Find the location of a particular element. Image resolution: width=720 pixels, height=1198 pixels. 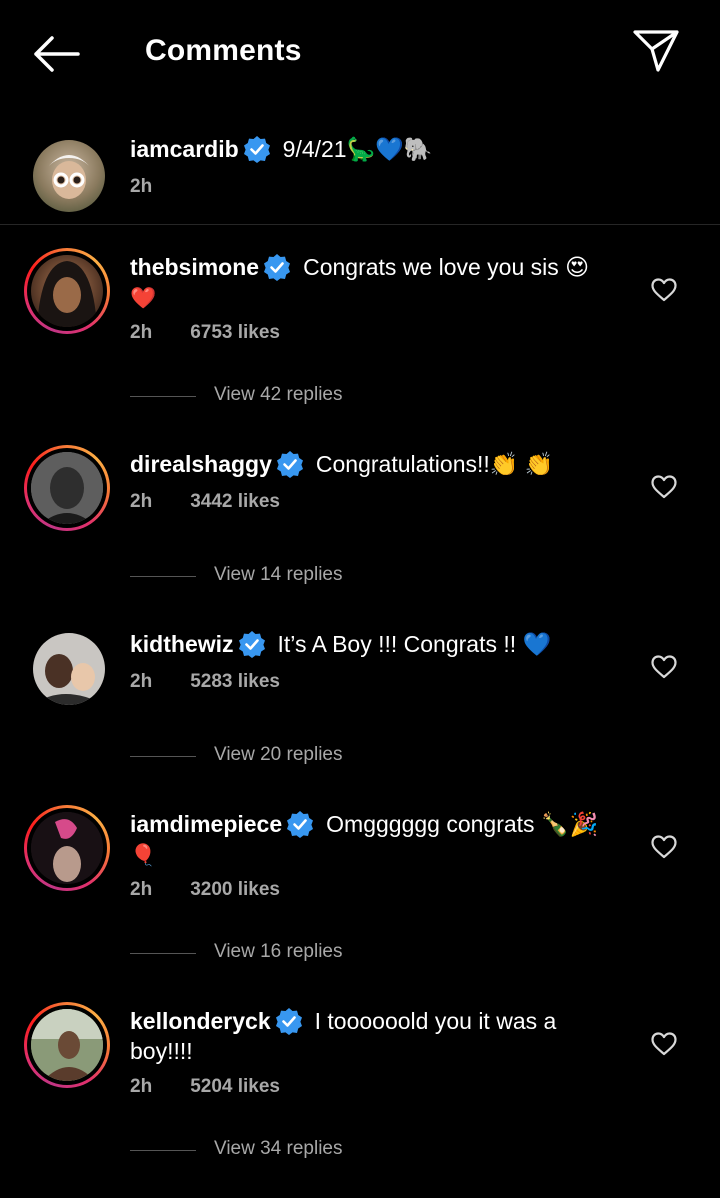

comment-text: Congrats we love you sis 😍 is located at coordinates (446, 267).